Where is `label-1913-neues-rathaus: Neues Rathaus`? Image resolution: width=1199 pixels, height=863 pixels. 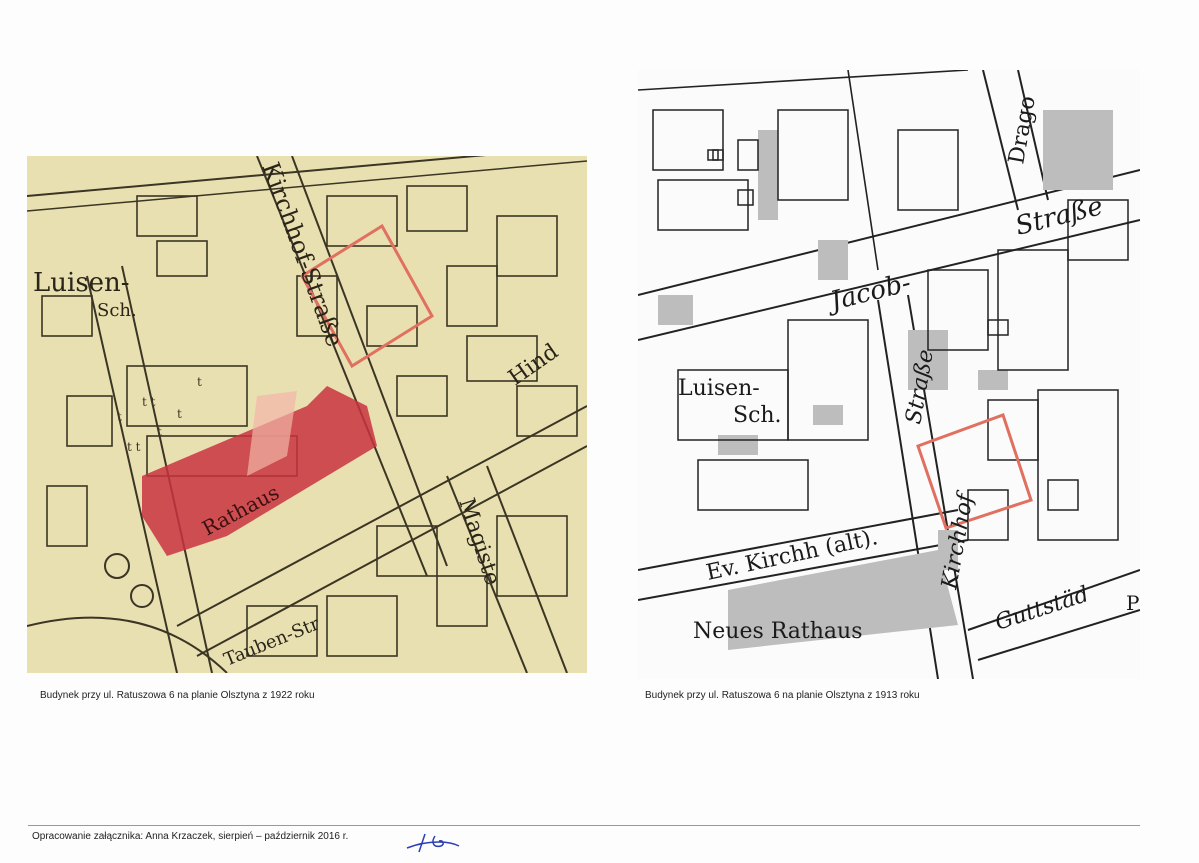
label-1913-neues-rathaus: Neues Rathaus is located at coordinates (778, 631).